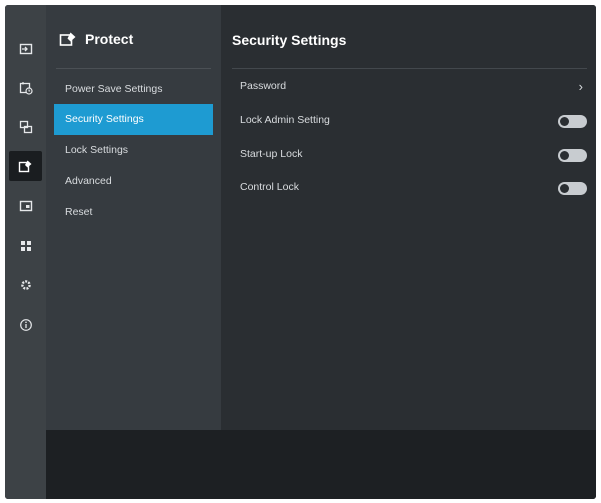 The width and height of the screenshot is (601, 503). I want to click on control-lock-toggle, so click(572, 188).